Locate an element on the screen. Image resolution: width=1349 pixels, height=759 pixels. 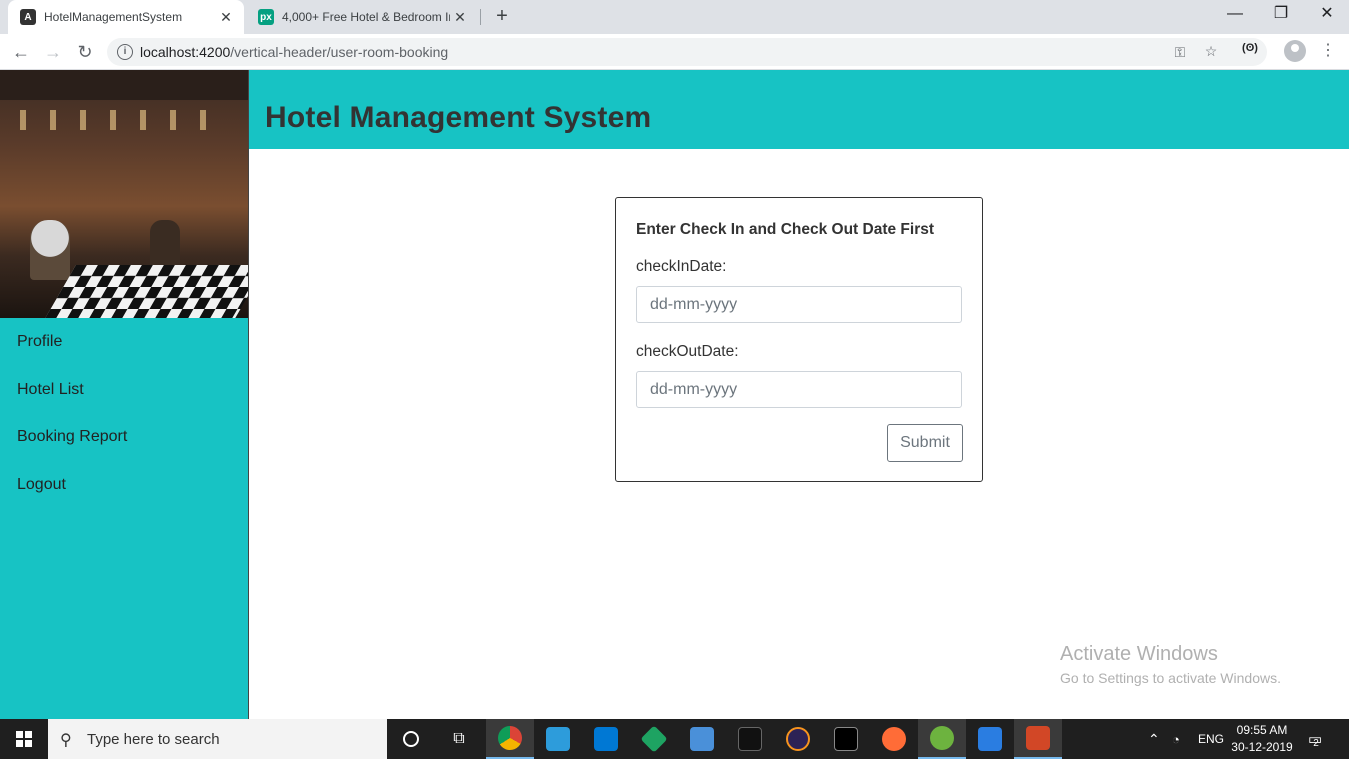
clock-date: 30-12-2019 is located at coordinates (1262, 747).